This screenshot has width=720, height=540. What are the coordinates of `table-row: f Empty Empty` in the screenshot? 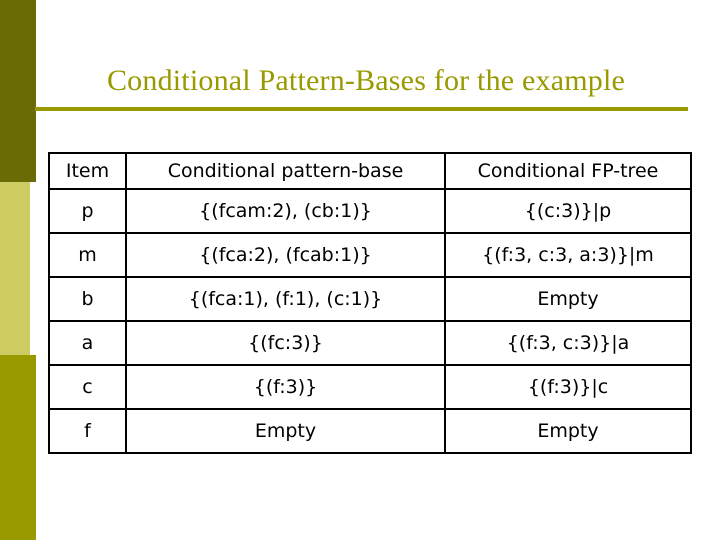 It's located at (370, 431).